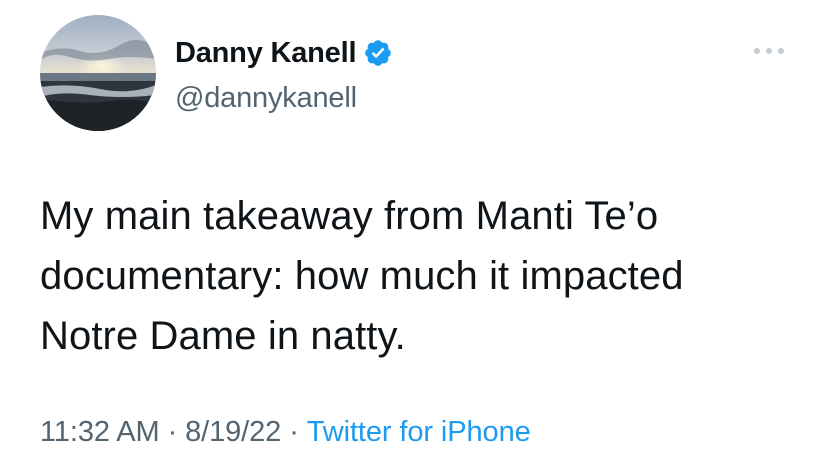 The image size is (828, 475). I want to click on tweet-text-line: My main takeaway from Manti Te’o, so click(349, 216).